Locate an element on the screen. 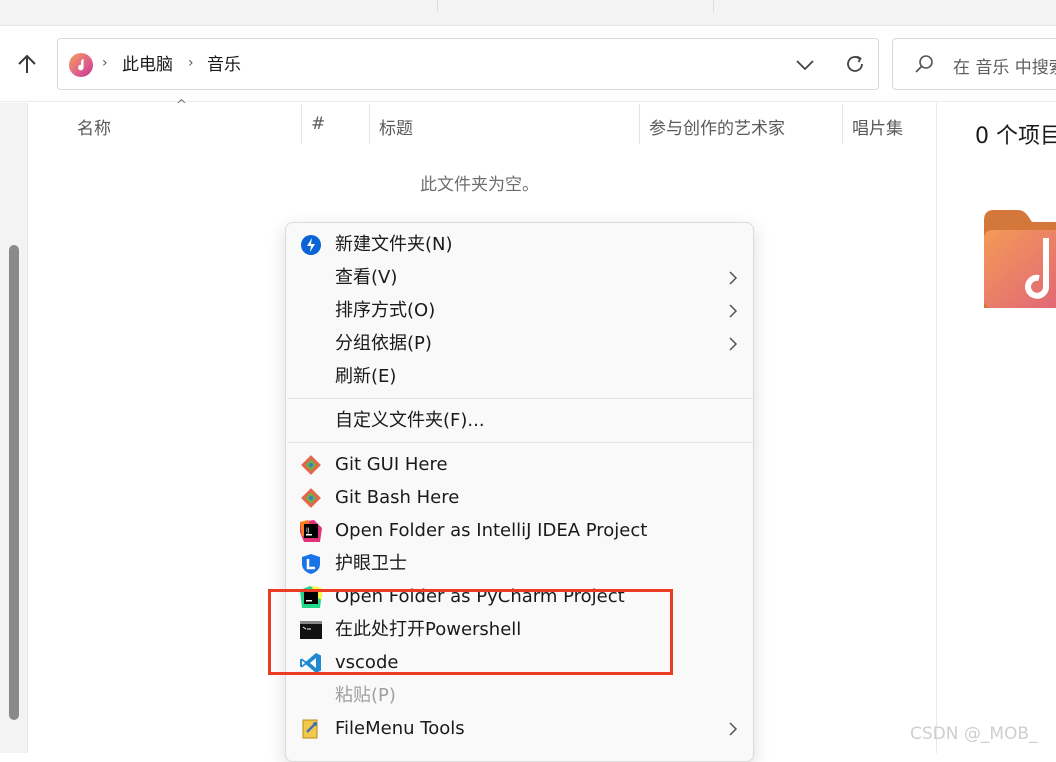 Image resolution: width=1056 pixels, height=762 pixels. details-pane is located at coordinates (996, 428).